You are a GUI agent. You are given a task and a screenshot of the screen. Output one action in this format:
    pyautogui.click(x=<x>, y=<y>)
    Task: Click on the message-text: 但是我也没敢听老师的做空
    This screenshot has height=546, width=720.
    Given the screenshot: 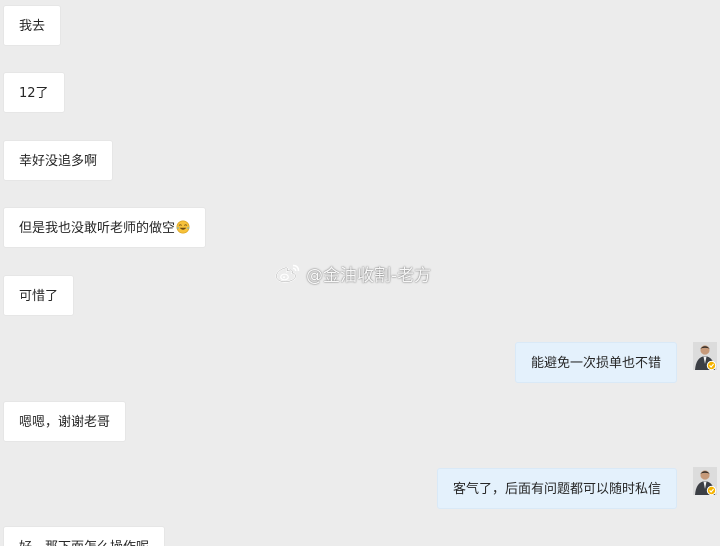 What is the action you would take?
    pyautogui.click(x=97, y=228)
    